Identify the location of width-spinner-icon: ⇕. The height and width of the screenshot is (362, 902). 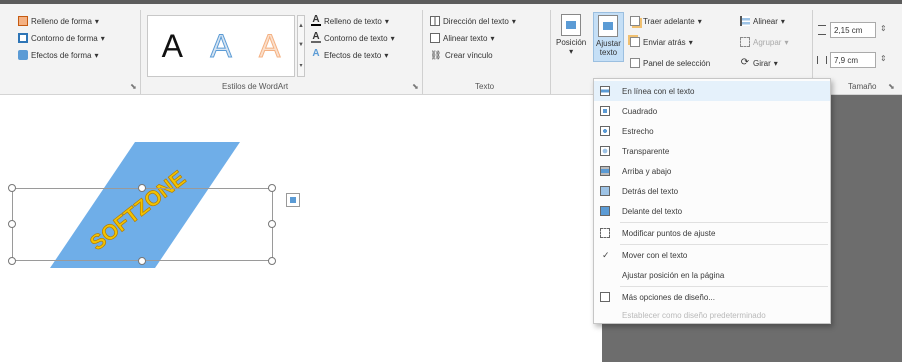
(883, 58).